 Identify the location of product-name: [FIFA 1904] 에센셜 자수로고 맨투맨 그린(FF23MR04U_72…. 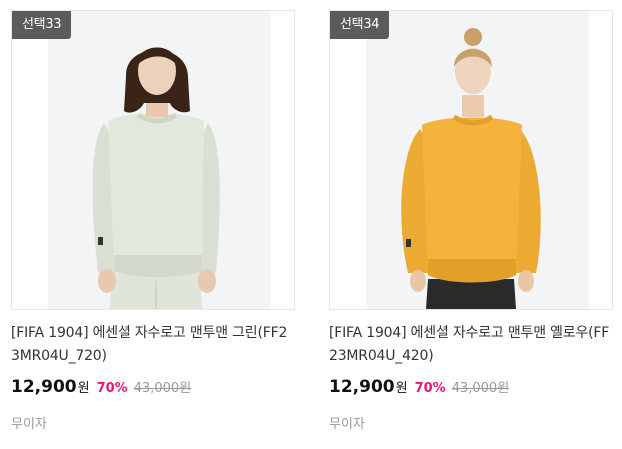
(153, 345).